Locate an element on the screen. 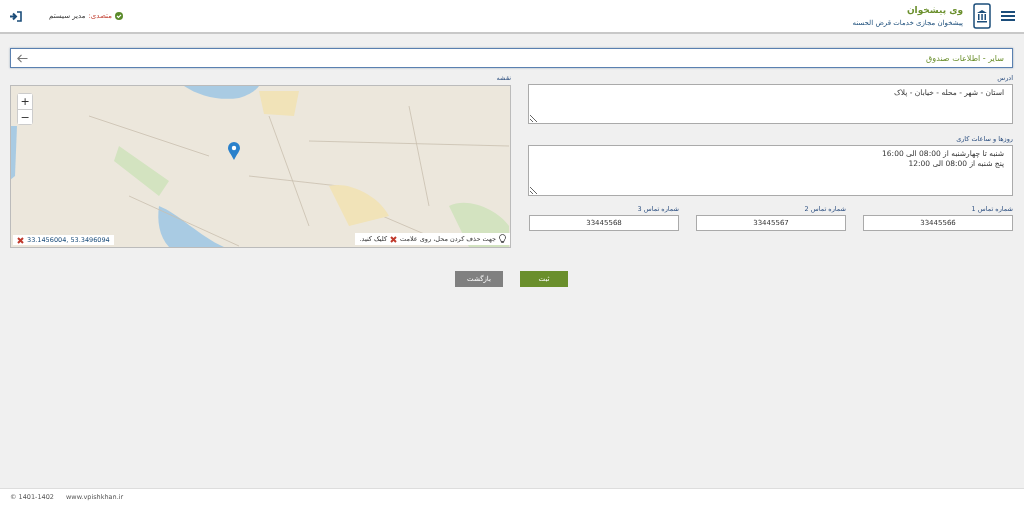 This screenshot has height=505, width=1024. lightbulb-icon is located at coordinates (502, 239).